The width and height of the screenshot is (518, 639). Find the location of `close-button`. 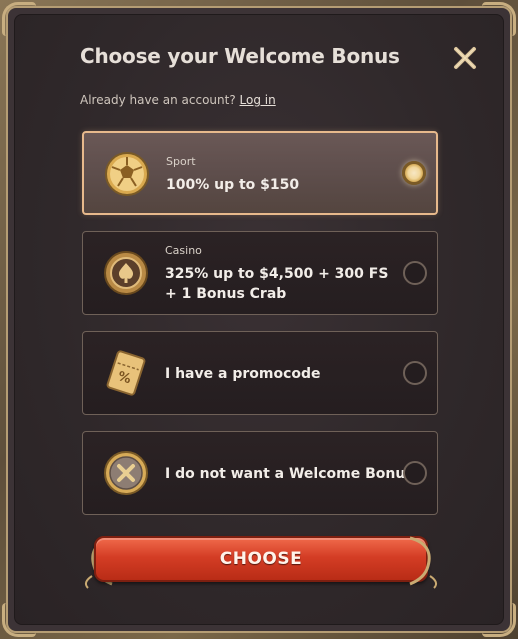

close-button is located at coordinates (465, 58).